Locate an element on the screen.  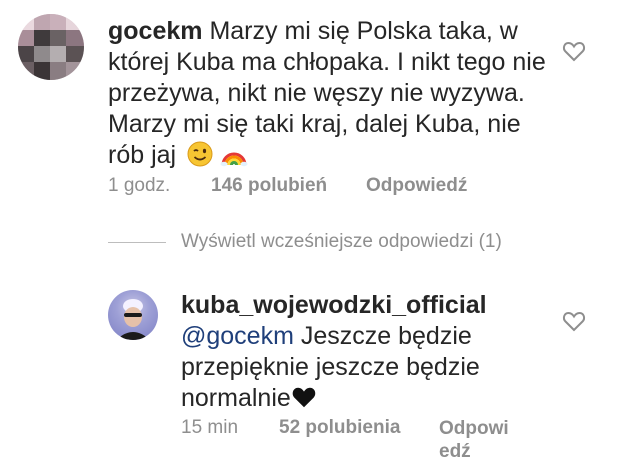
reply-username: kuba_wojewodzki_official is located at coordinates (334, 305).